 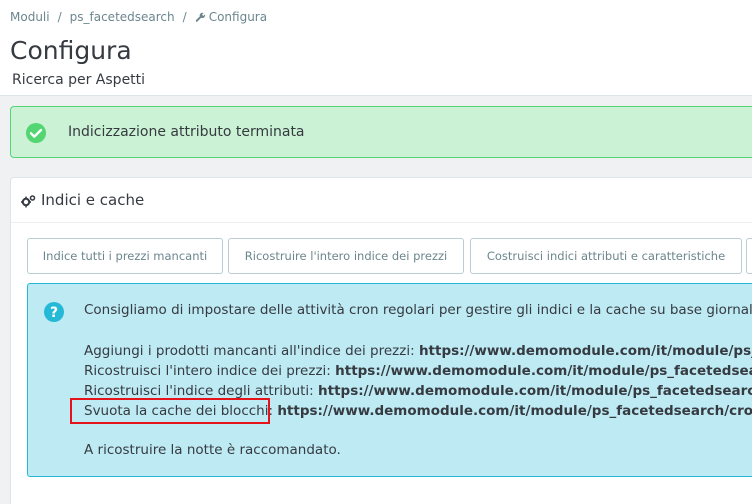 I want to click on success-alert: Indicizzazione attributo terminata, so click(x=381, y=132).